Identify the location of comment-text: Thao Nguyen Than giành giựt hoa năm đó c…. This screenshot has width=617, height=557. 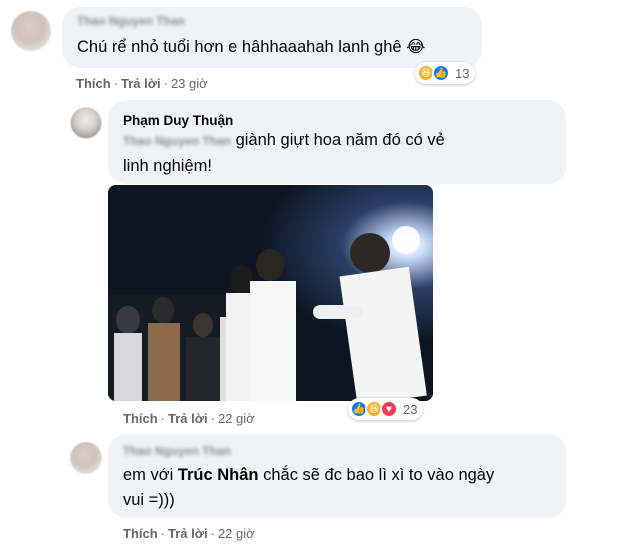
(284, 153).